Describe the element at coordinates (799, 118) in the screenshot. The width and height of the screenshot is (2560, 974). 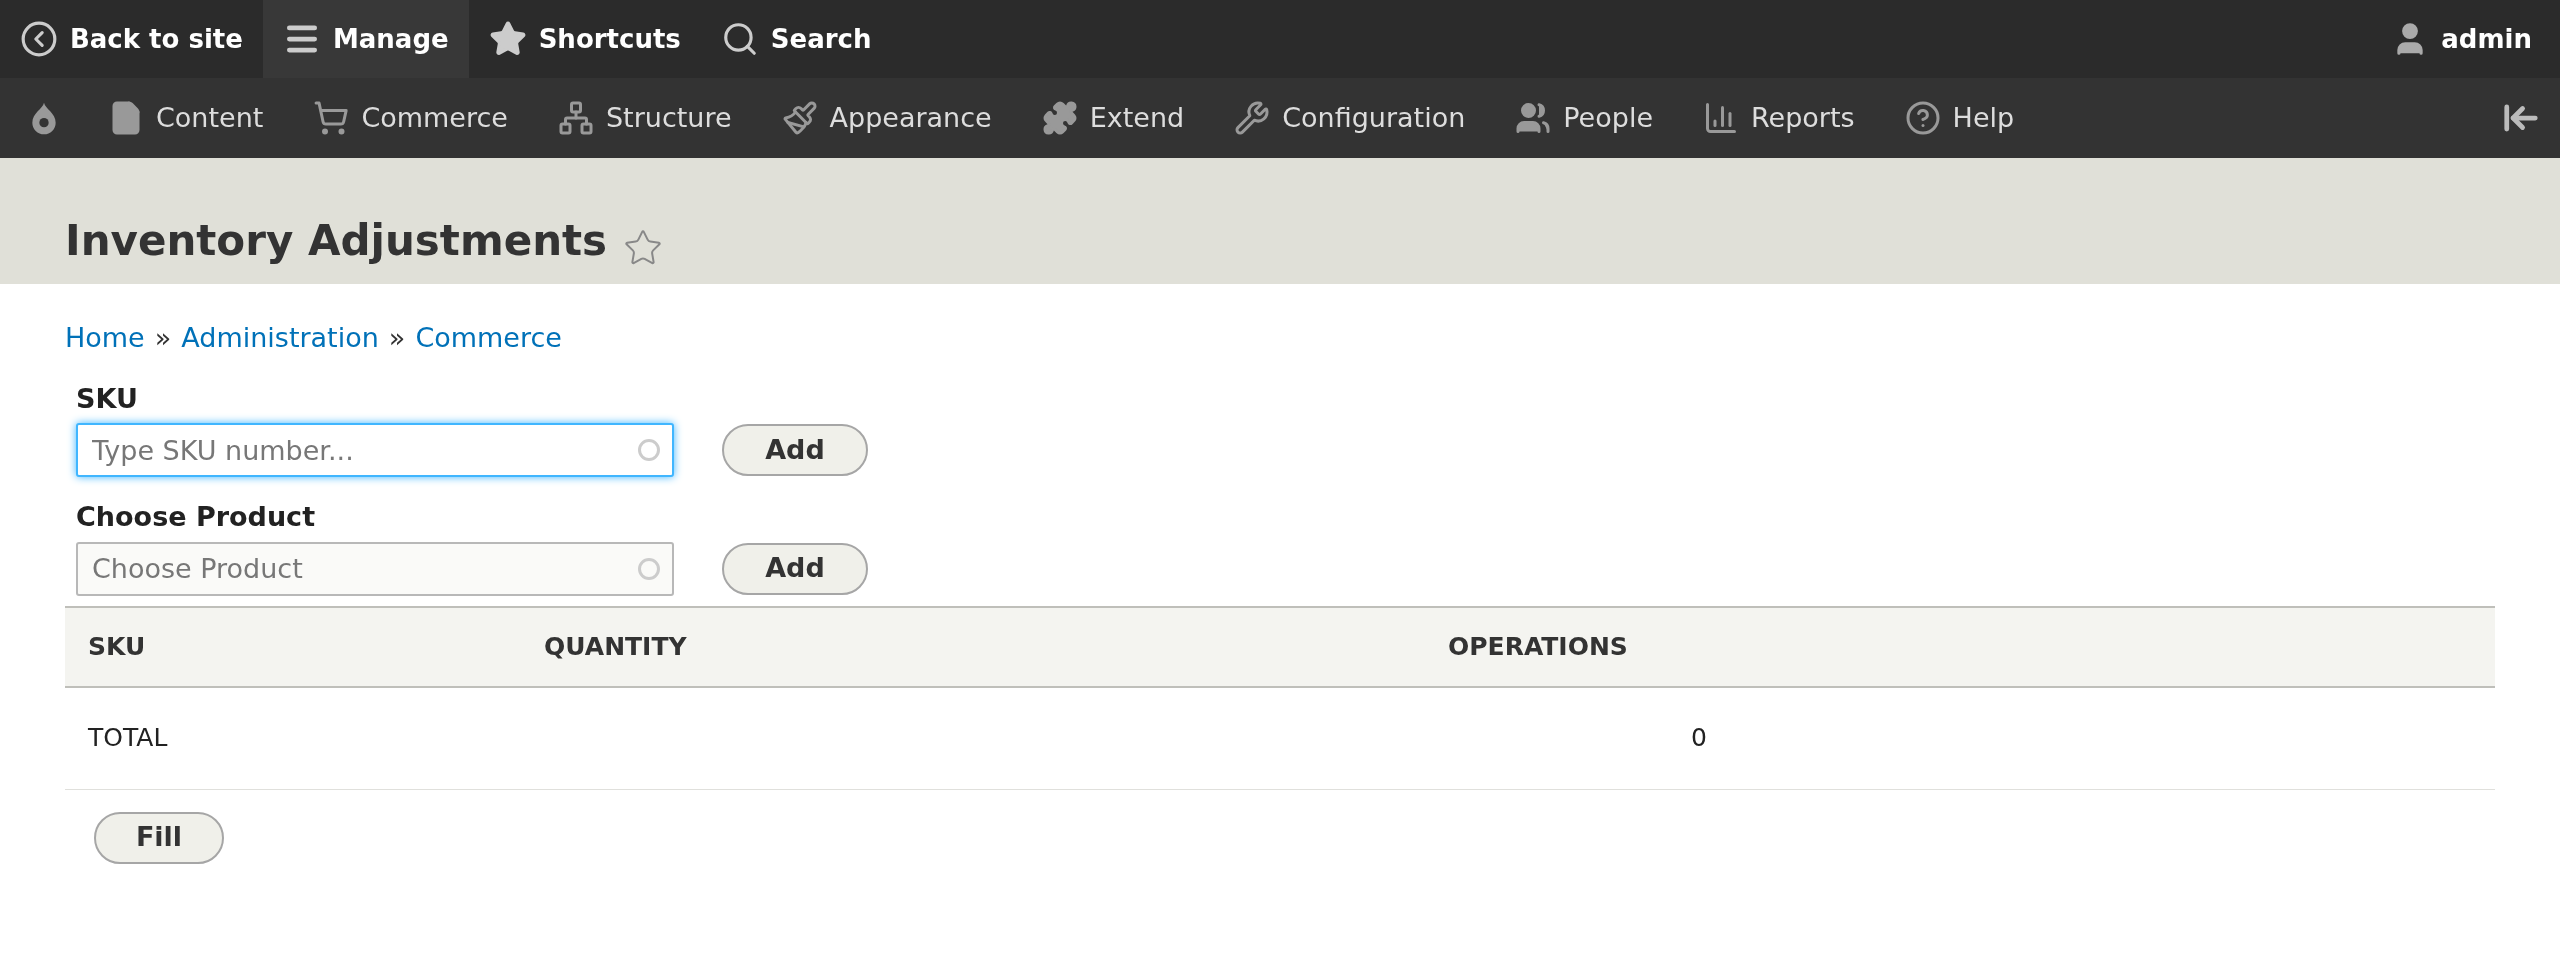
I see `brush-icon` at that location.